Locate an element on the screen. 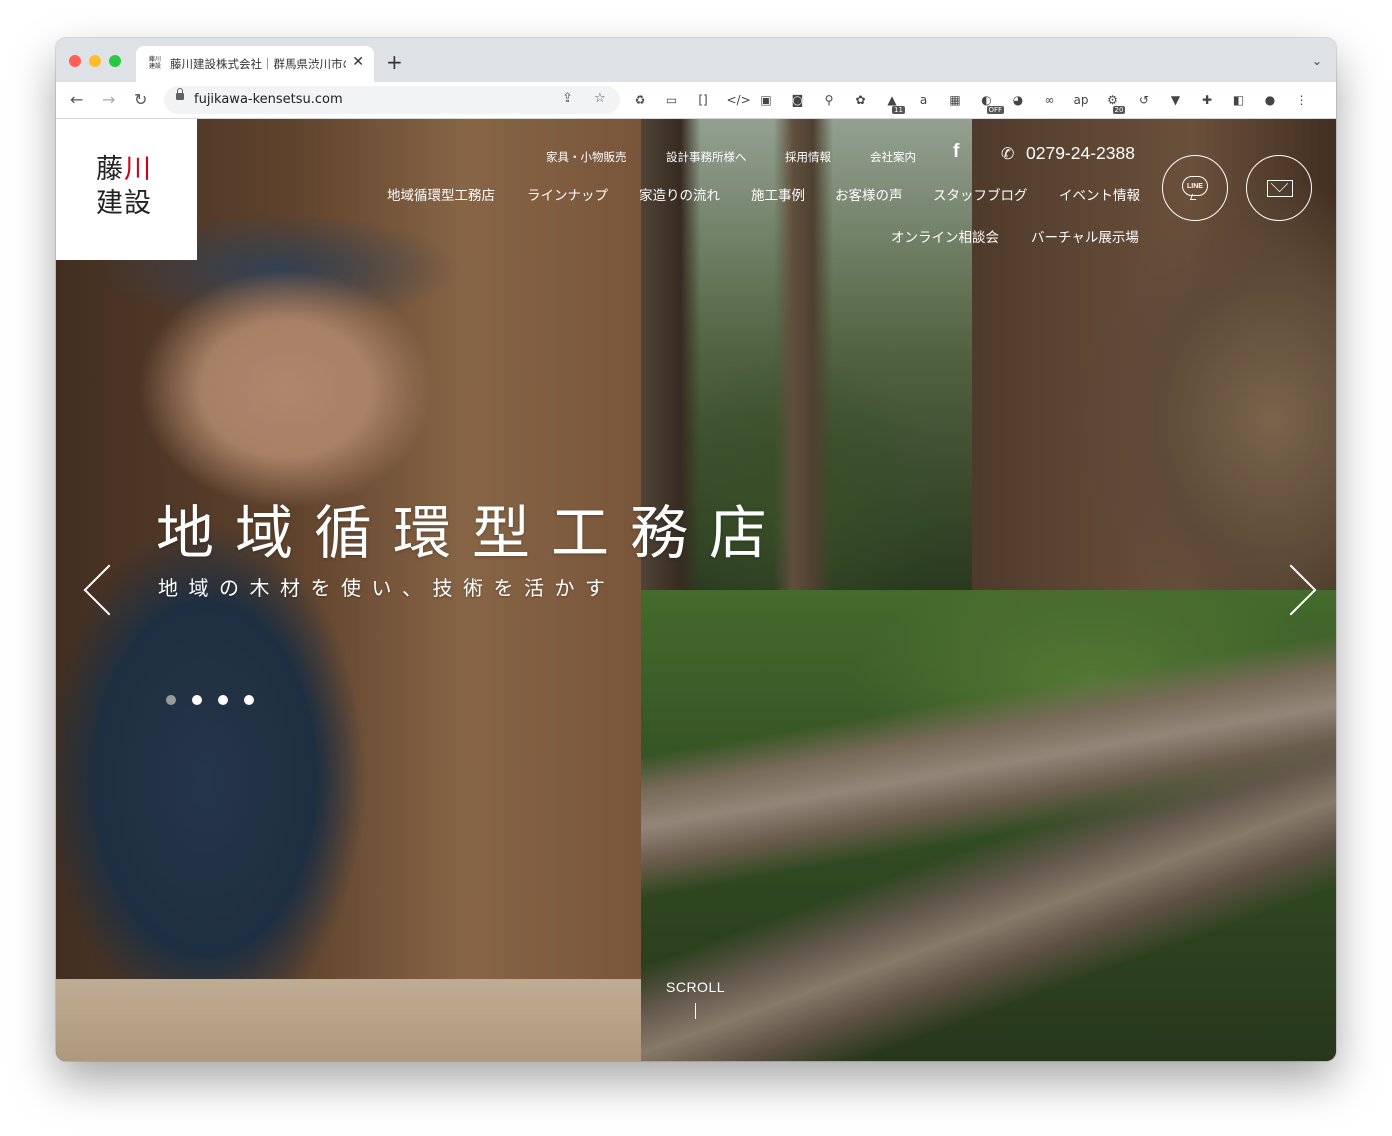  mail-icon is located at coordinates (1280, 188).